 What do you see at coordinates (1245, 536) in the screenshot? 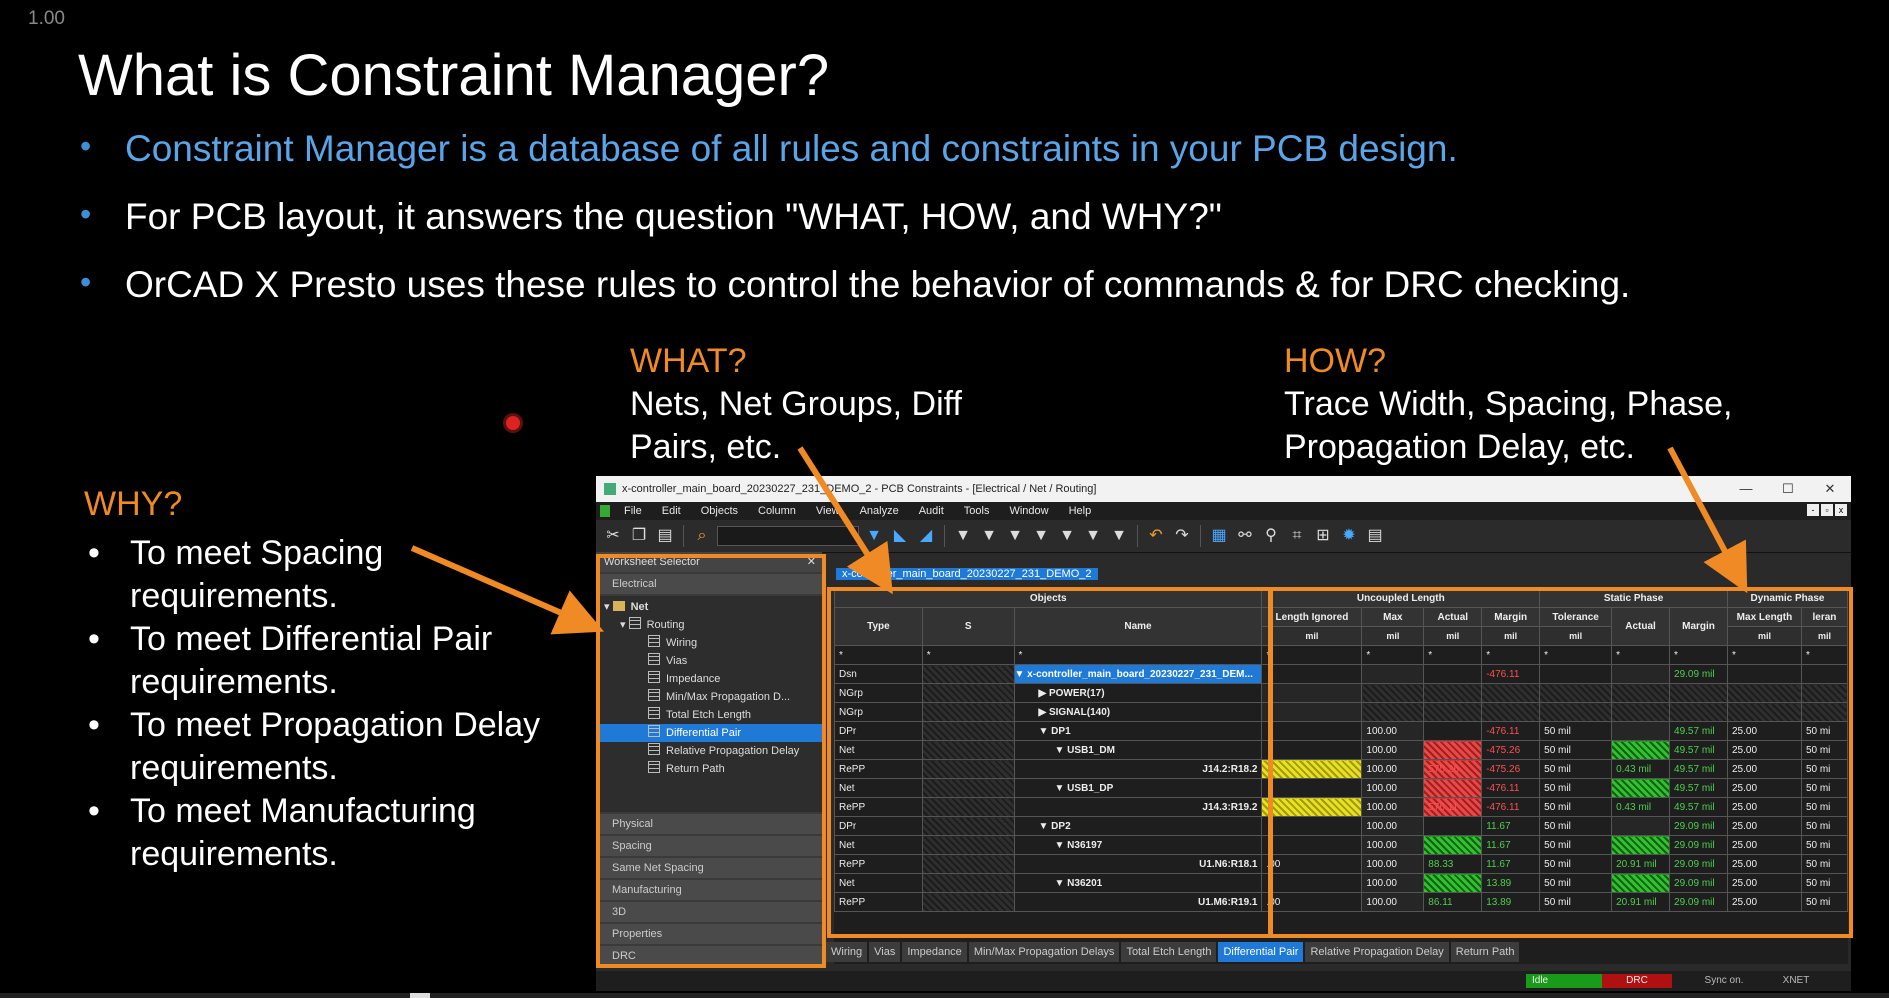
I see `net-tree-icon: ⚯` at bounding box center [1245, 536].